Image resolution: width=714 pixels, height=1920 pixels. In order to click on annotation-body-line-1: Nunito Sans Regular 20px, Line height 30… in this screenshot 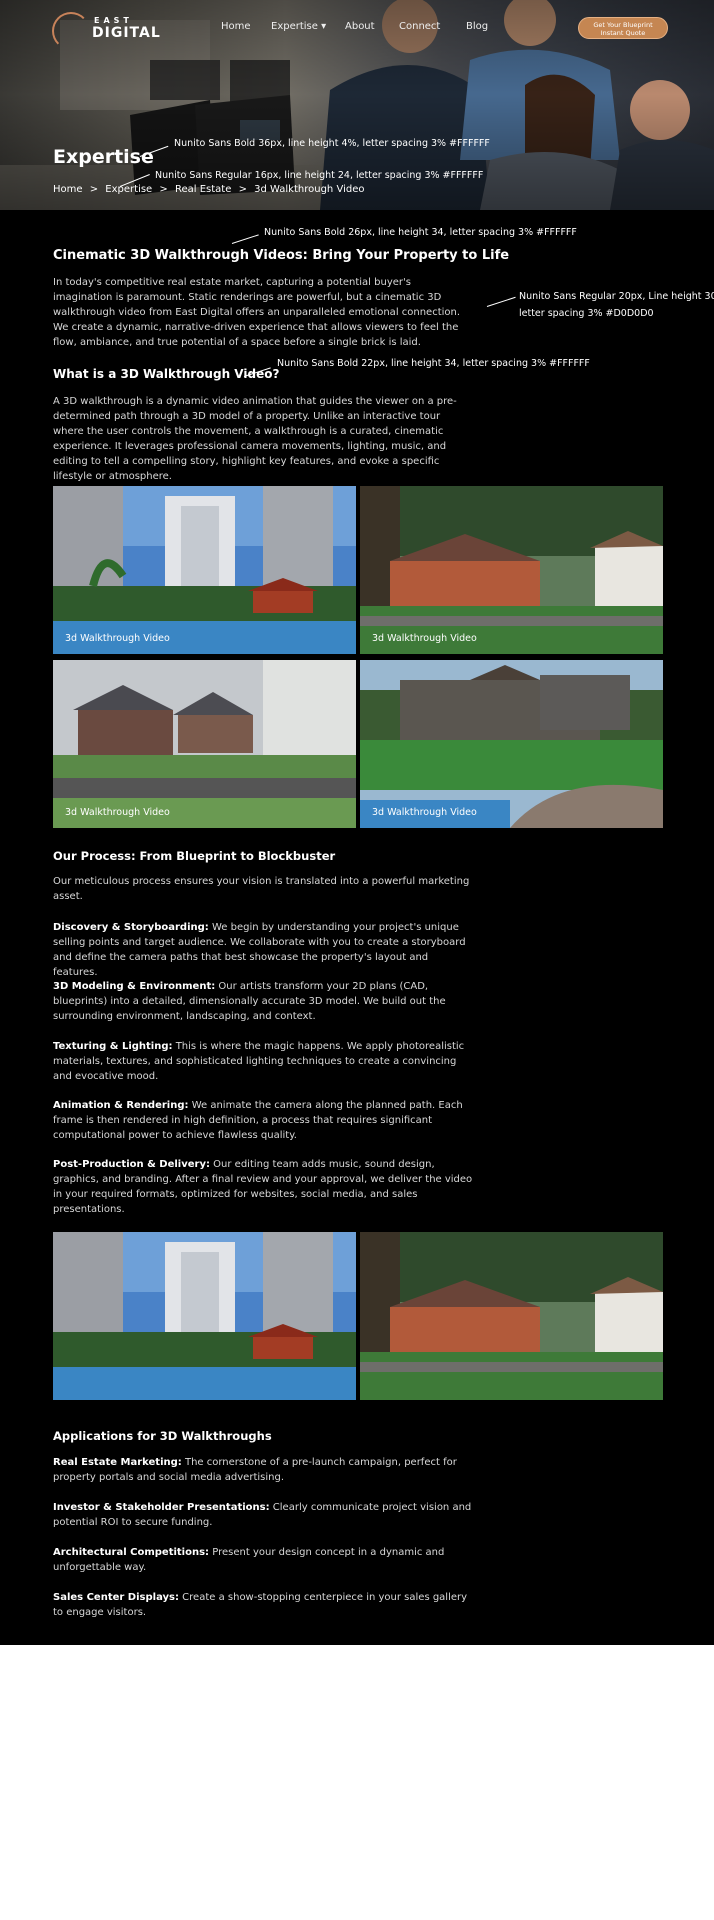, I will do `click(616, 296)`.